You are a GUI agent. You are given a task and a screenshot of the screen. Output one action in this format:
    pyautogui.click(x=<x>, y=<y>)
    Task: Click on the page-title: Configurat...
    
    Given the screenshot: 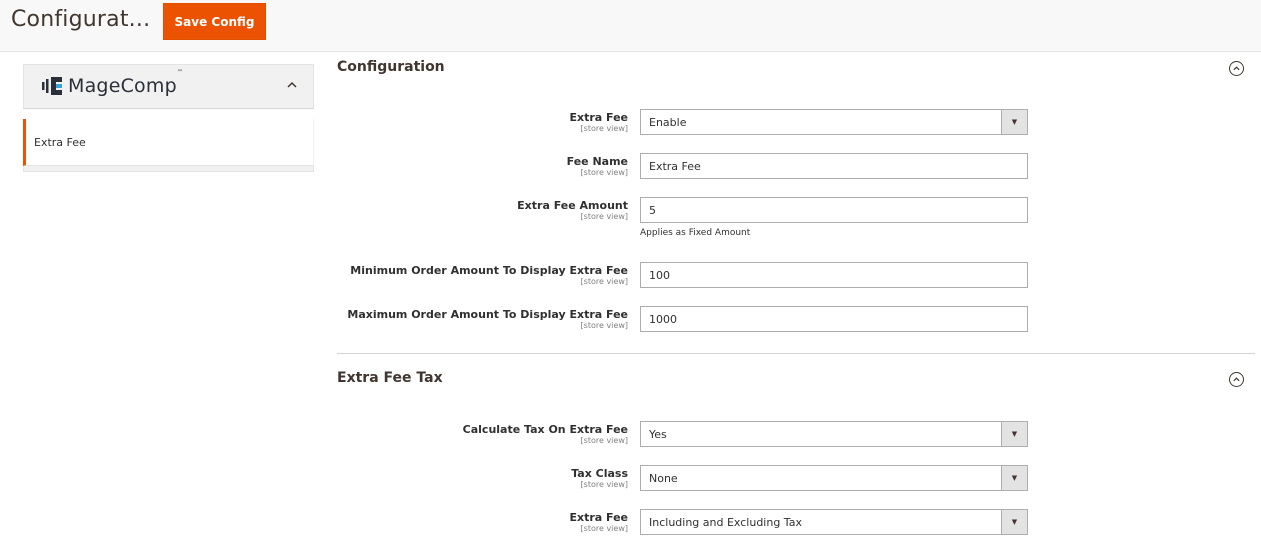 What is the action you would take?
    pyautogui.click(x=81, y=19)
    